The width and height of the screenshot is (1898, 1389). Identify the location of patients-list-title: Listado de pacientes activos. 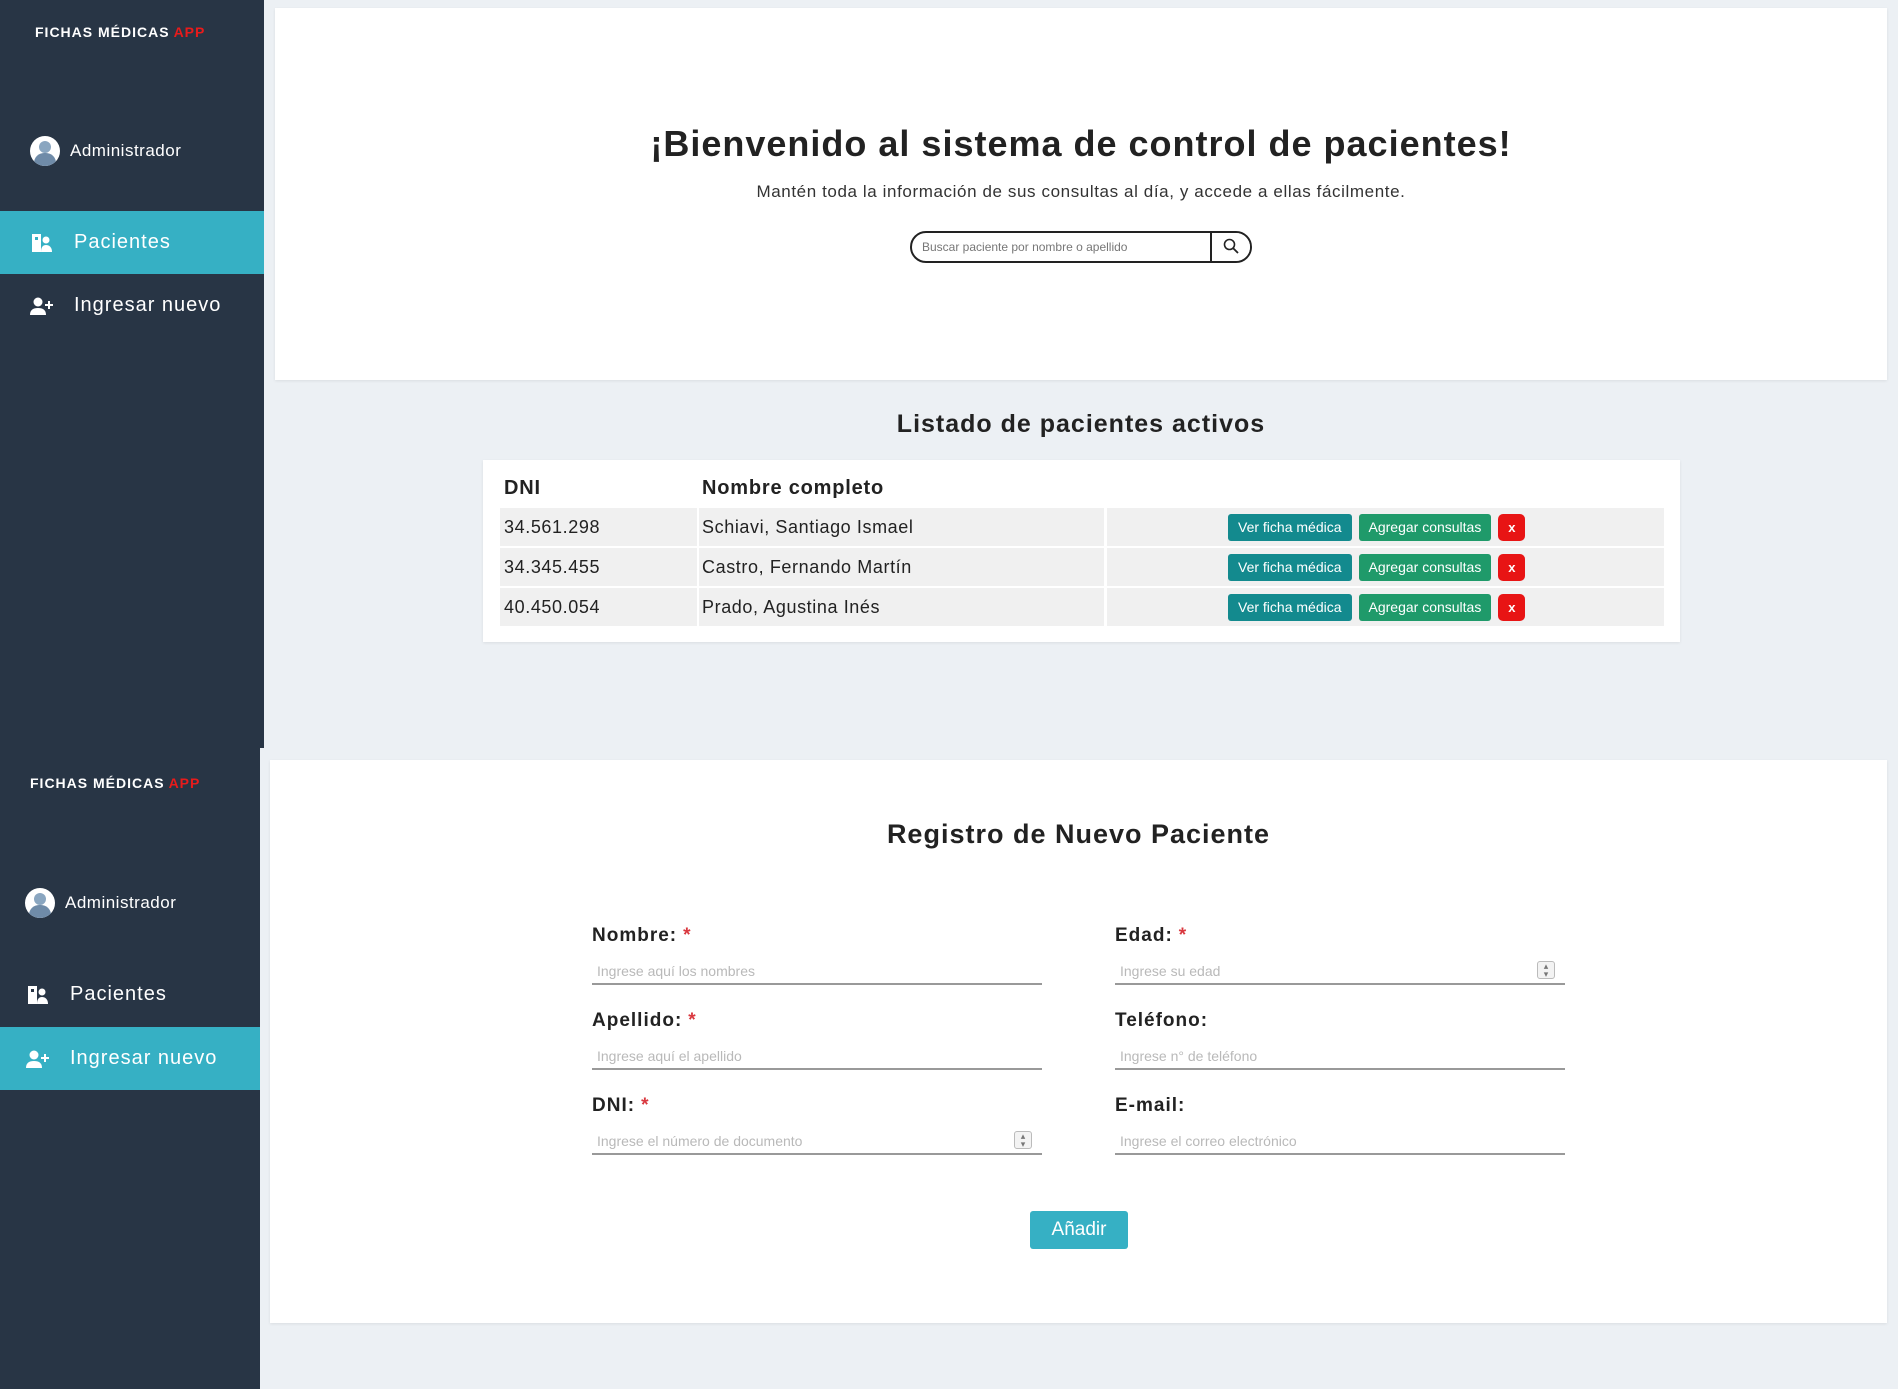
(1081, 424).